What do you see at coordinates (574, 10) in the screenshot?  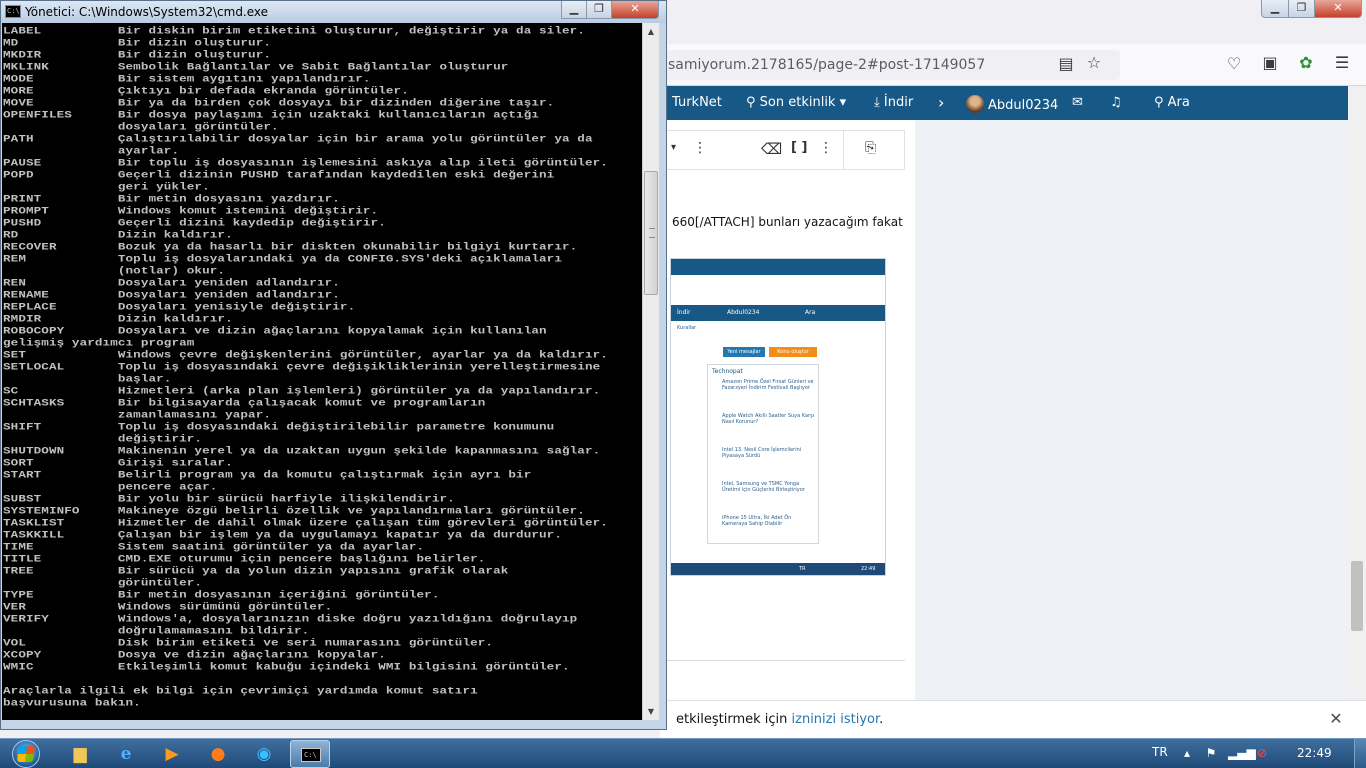 I see `cmd-minimize-button: ▁` at bounding box center [574, 10].